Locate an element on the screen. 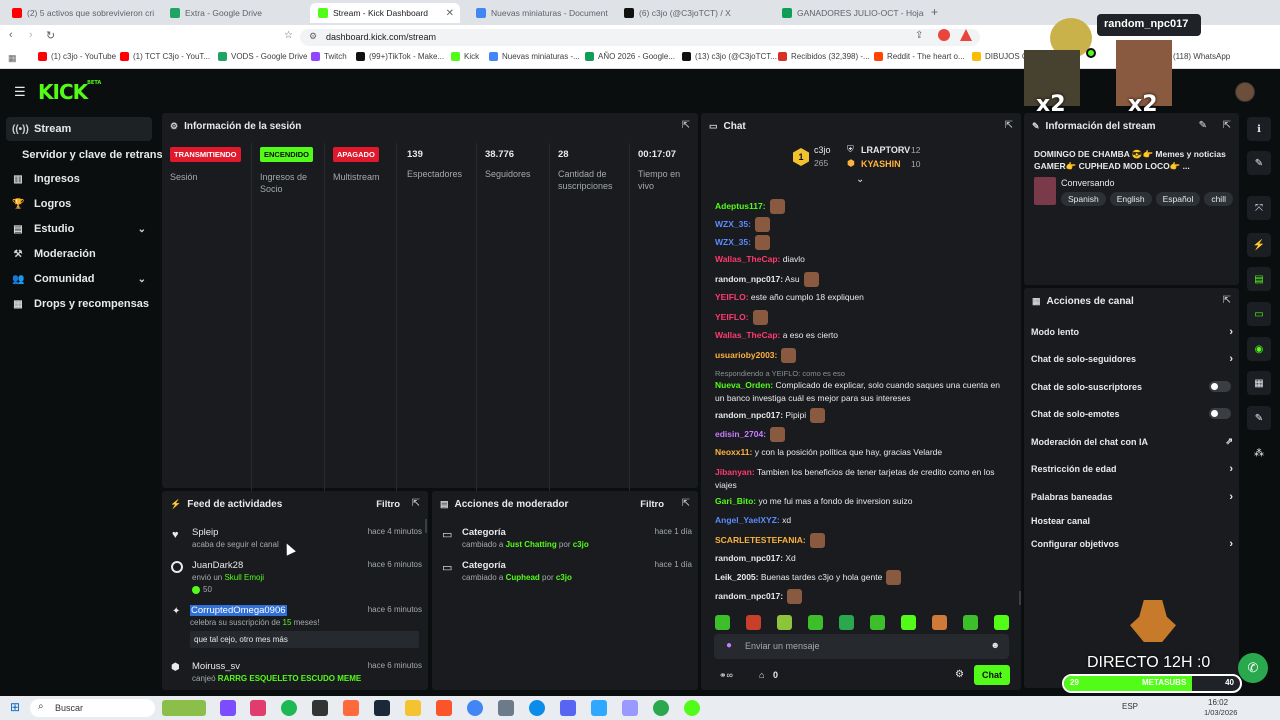 The height and width of the screenshot is (720, 1280). folder-icon is located at coordinates (413, 708).